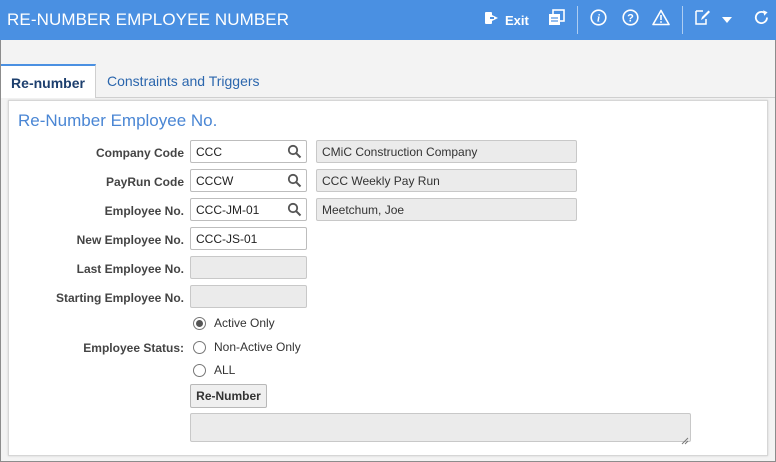  I want to click on edit-icon, so click(702, 20).